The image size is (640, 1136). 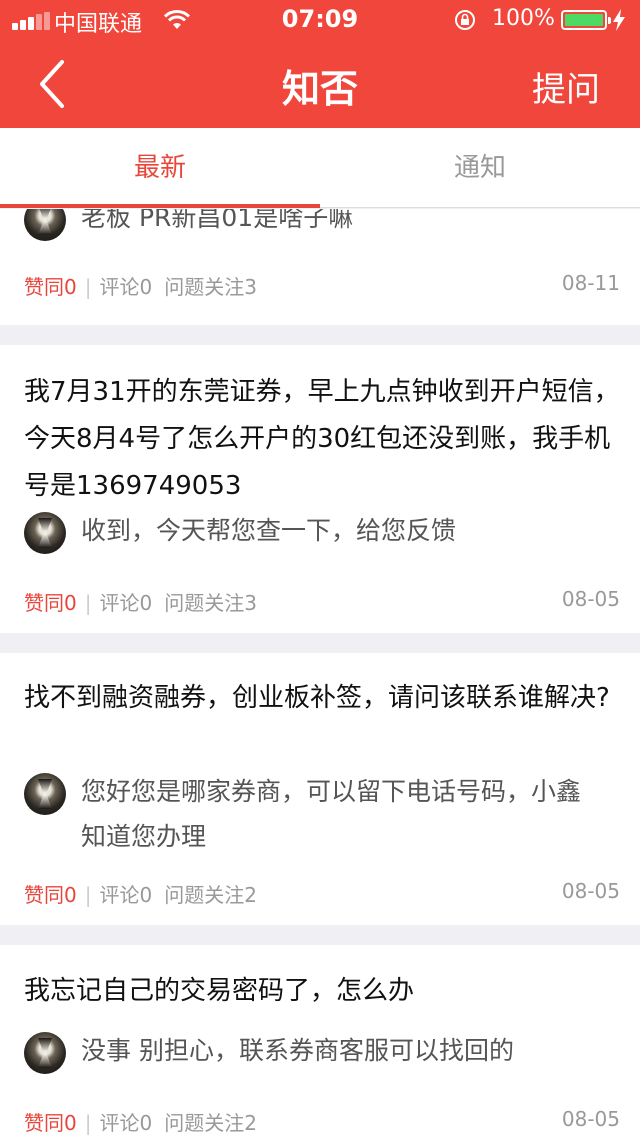 I want to click on question-date: 08-11, so click(x=590, y=283).